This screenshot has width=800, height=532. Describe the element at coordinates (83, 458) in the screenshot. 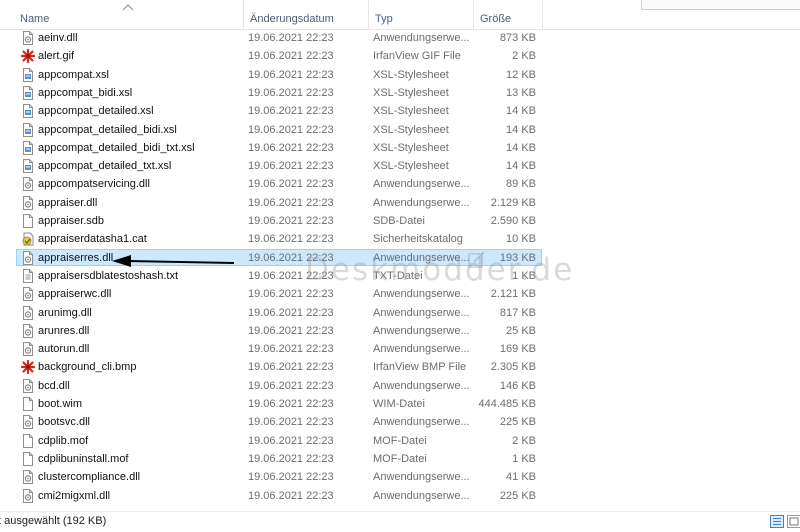

I see `file-name: cdplibuninstall.mof` at that location.